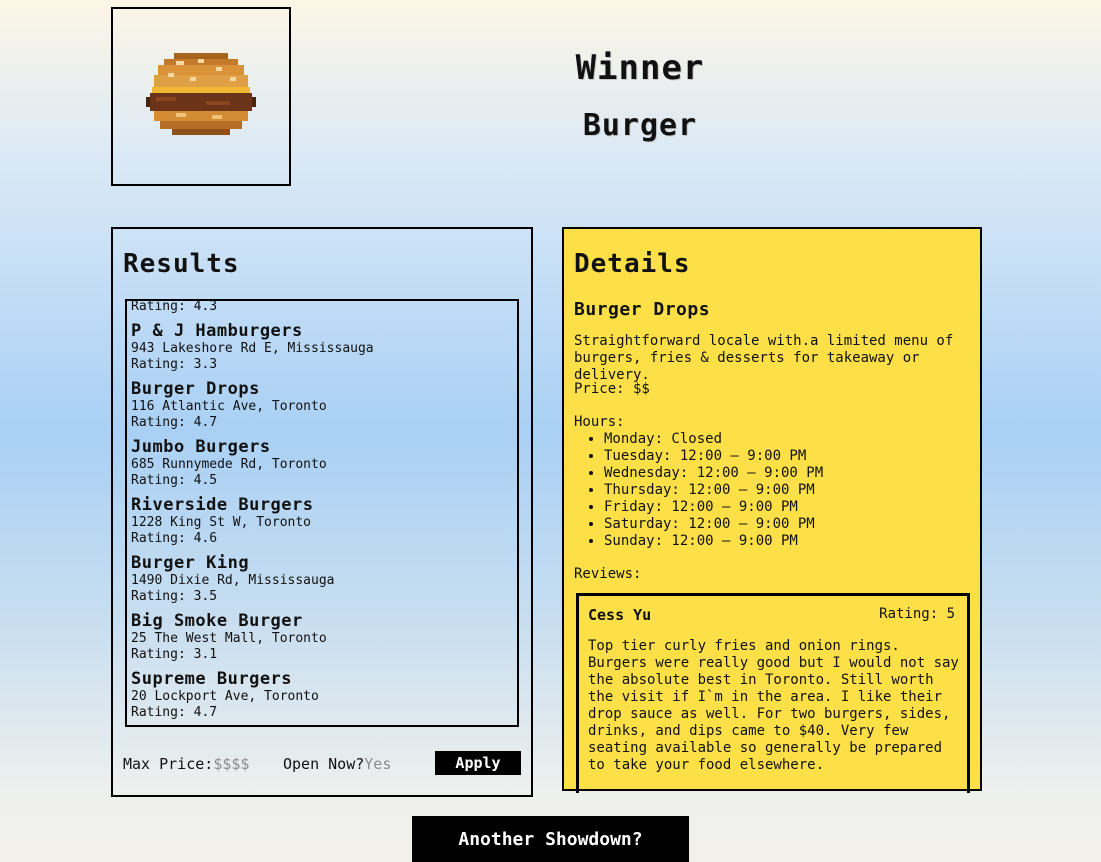 This screenshot has width=1101, height=862. Describe the element at coordinates (713, 524) in the screenshot. I see `hours-item: Saturday: 12:00 – 9:00 PM` at that location.